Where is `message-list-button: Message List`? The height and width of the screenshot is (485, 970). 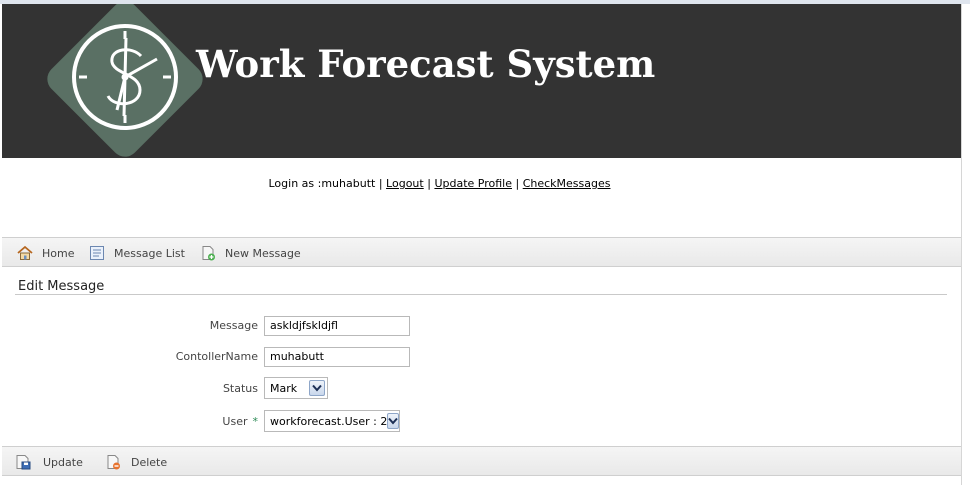 message-list-button: Message List is located at coordinates (137, 253).